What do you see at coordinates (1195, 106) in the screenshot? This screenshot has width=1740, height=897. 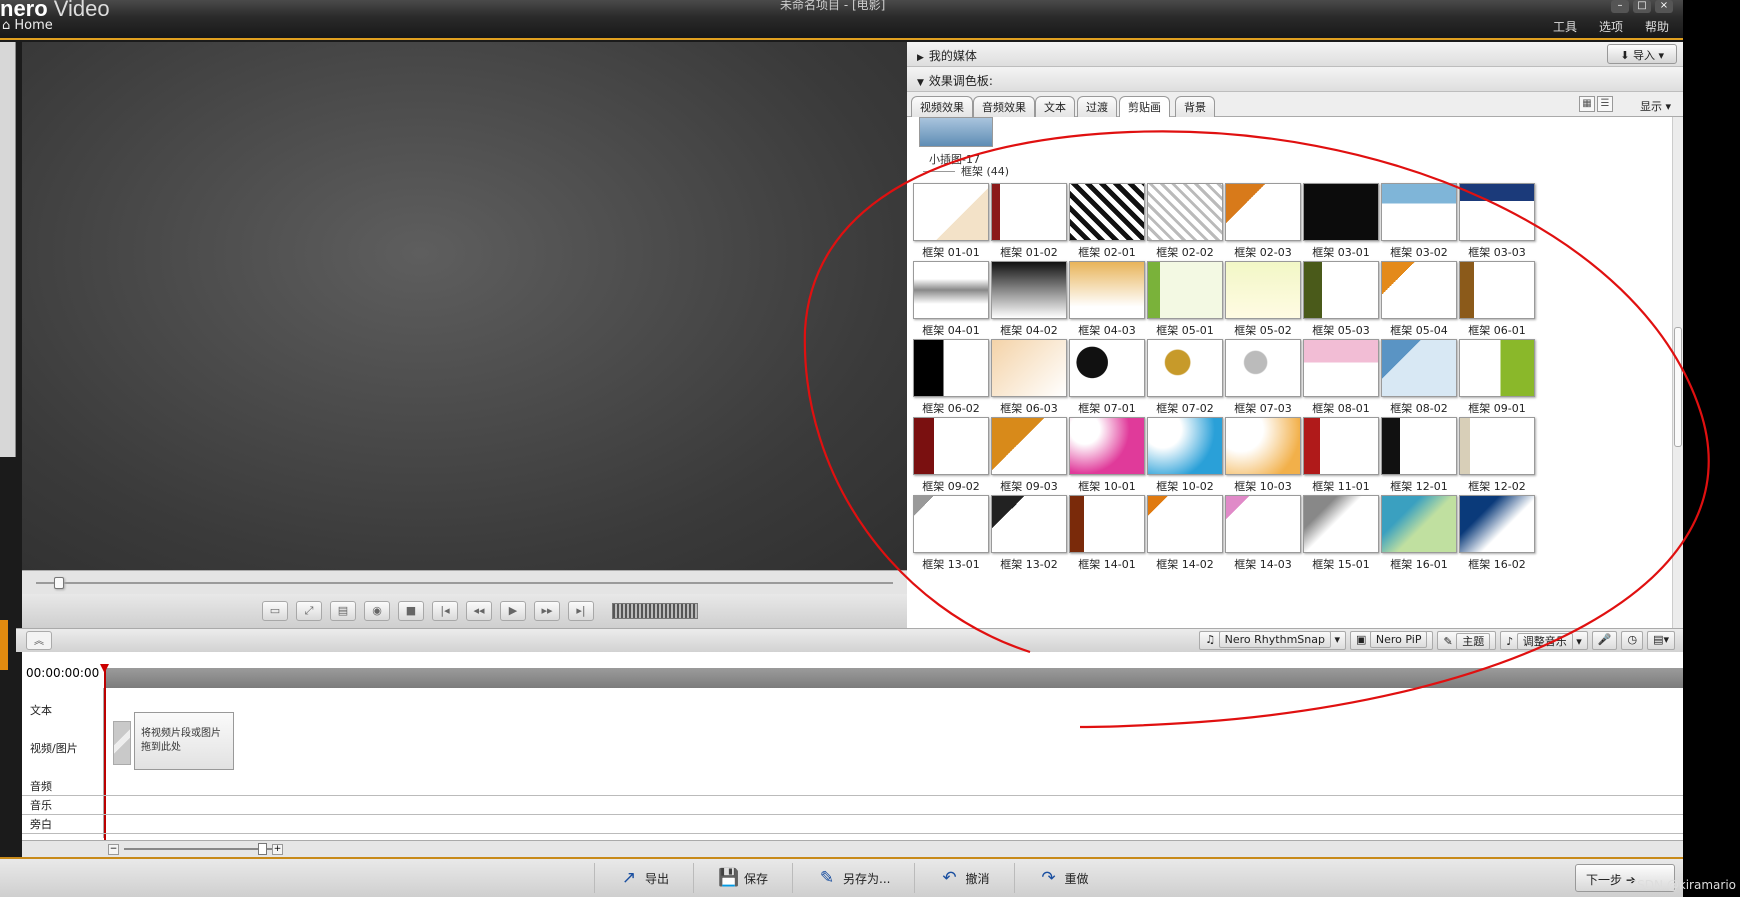 I see `tab-background: 背景` at bounding box center [1195, 106].